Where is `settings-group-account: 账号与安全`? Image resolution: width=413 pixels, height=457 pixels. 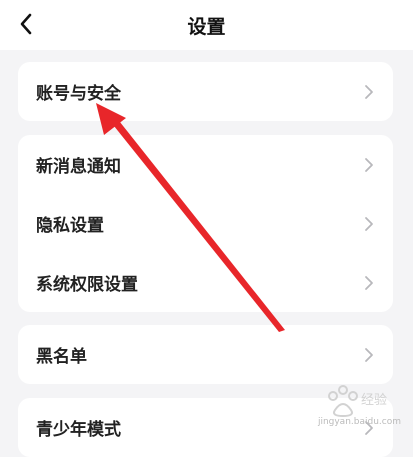 settings-group-account: 账号与安全 is located at coordinates (205, 91).